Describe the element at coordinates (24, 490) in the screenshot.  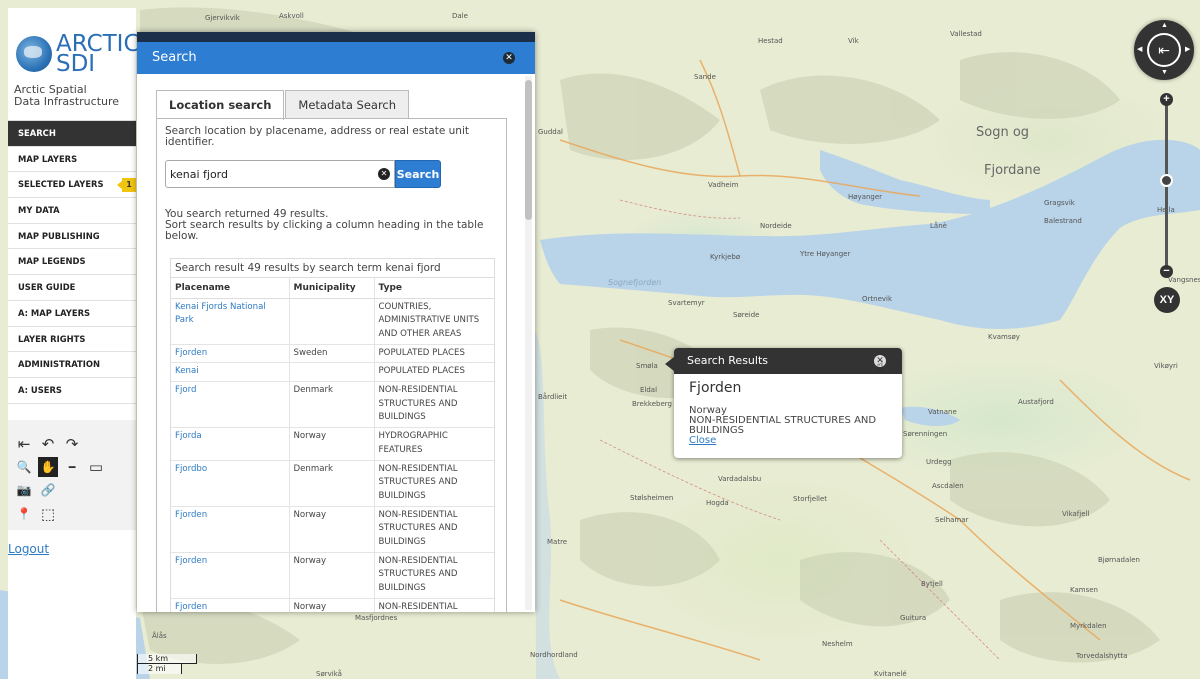
I see `camera-icon: 📷` at that location.